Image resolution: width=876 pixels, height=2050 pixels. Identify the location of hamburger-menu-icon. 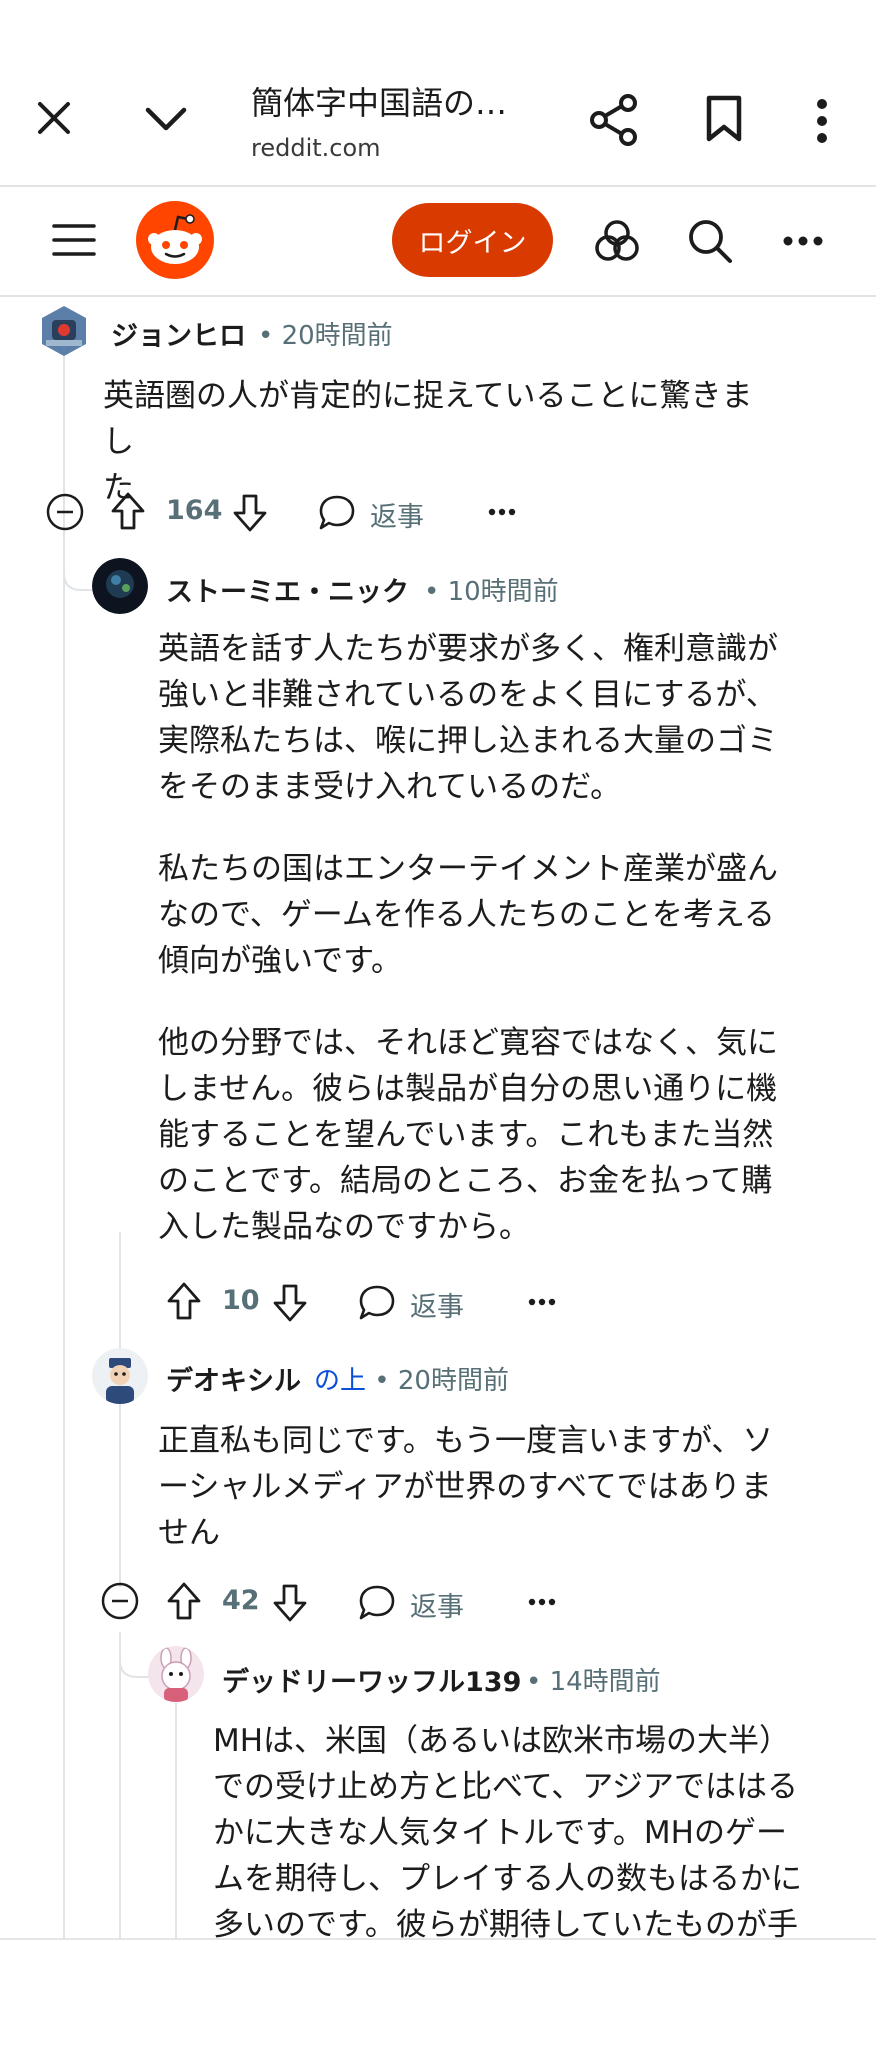
(74, 240).